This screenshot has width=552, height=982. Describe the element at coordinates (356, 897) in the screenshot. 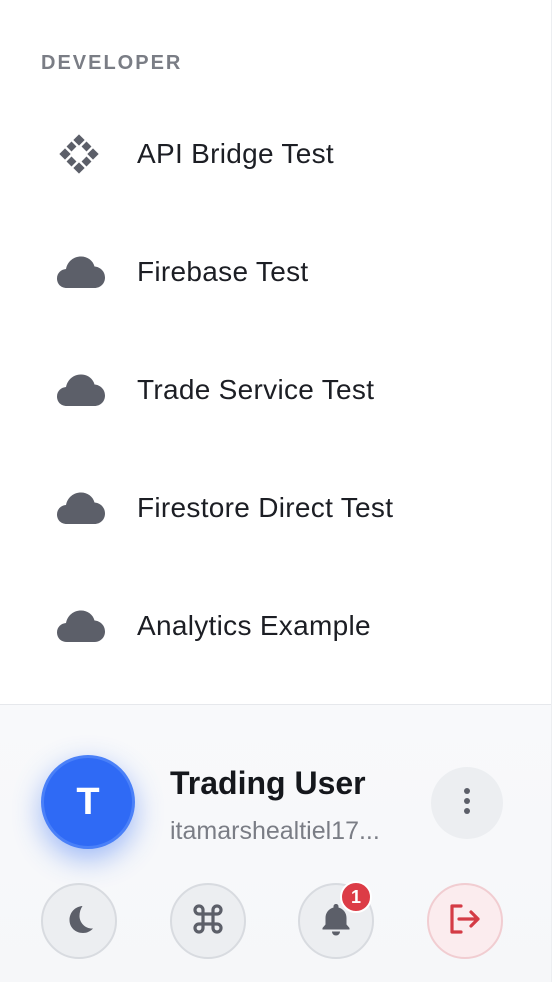

I see `notification-count-badge: 1` at that location.